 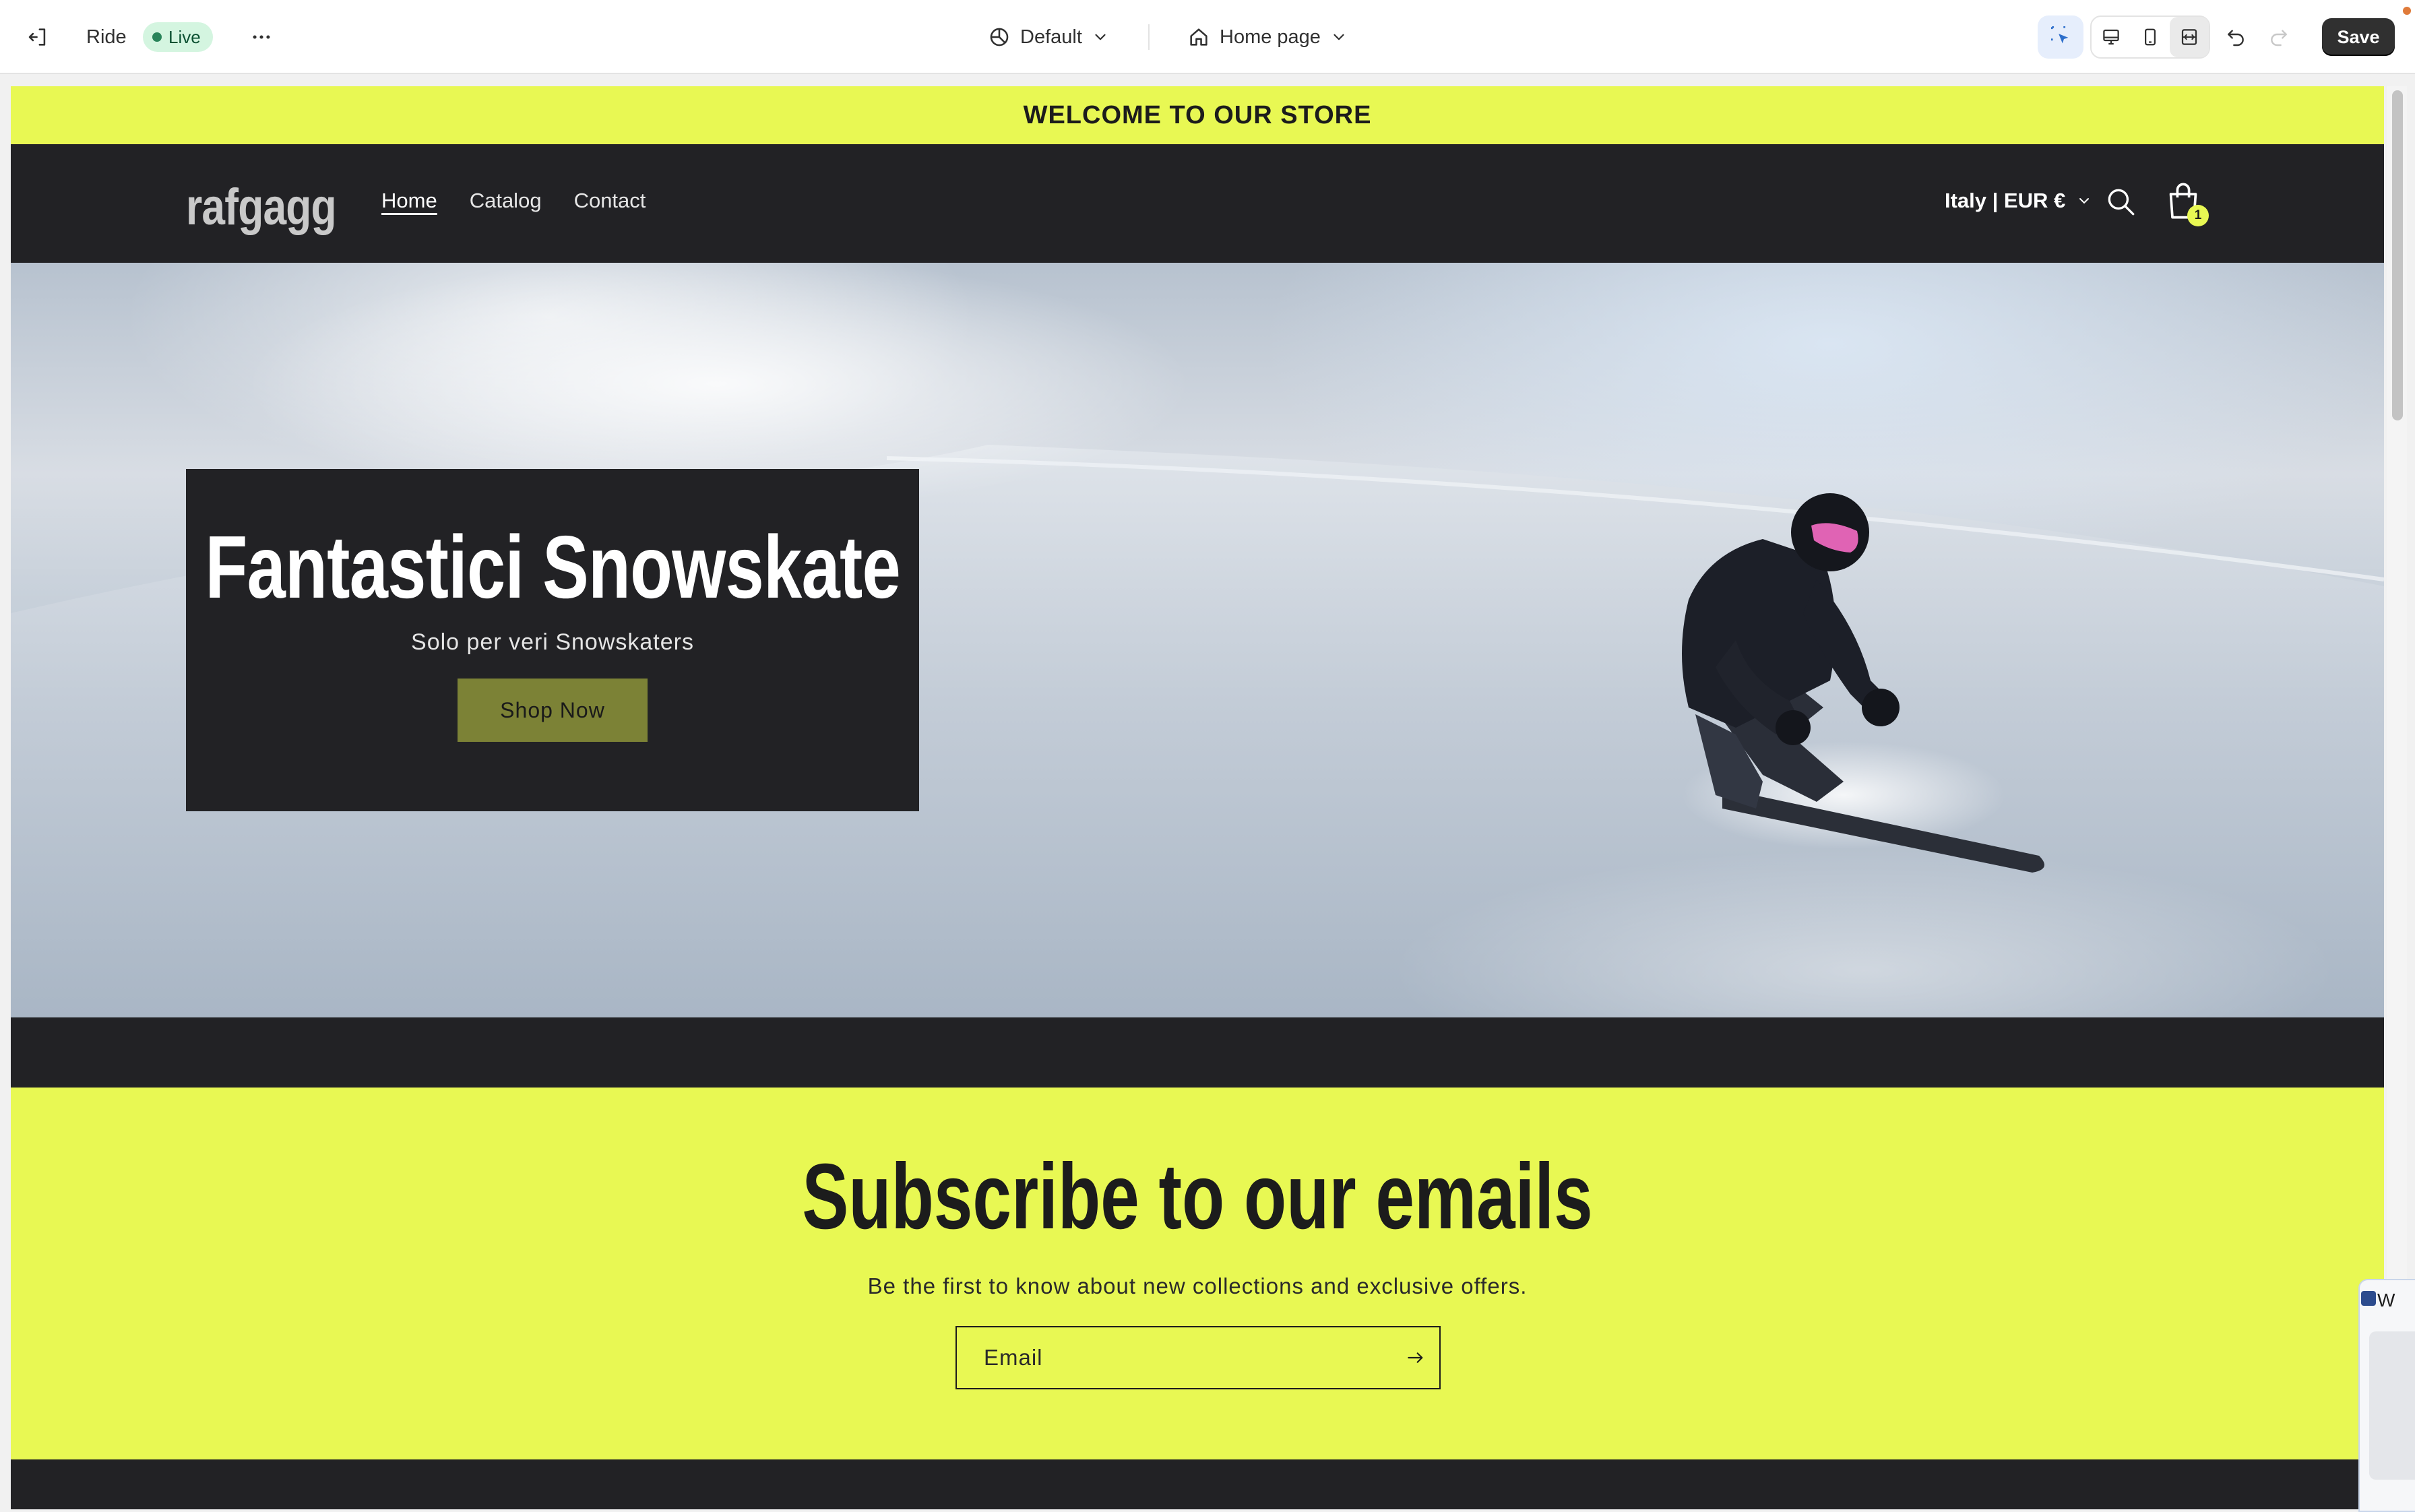 What do you see at coordinates (1197, 1484) in the screenshot?
I see `footer` at bounding box center [1197, 1484].